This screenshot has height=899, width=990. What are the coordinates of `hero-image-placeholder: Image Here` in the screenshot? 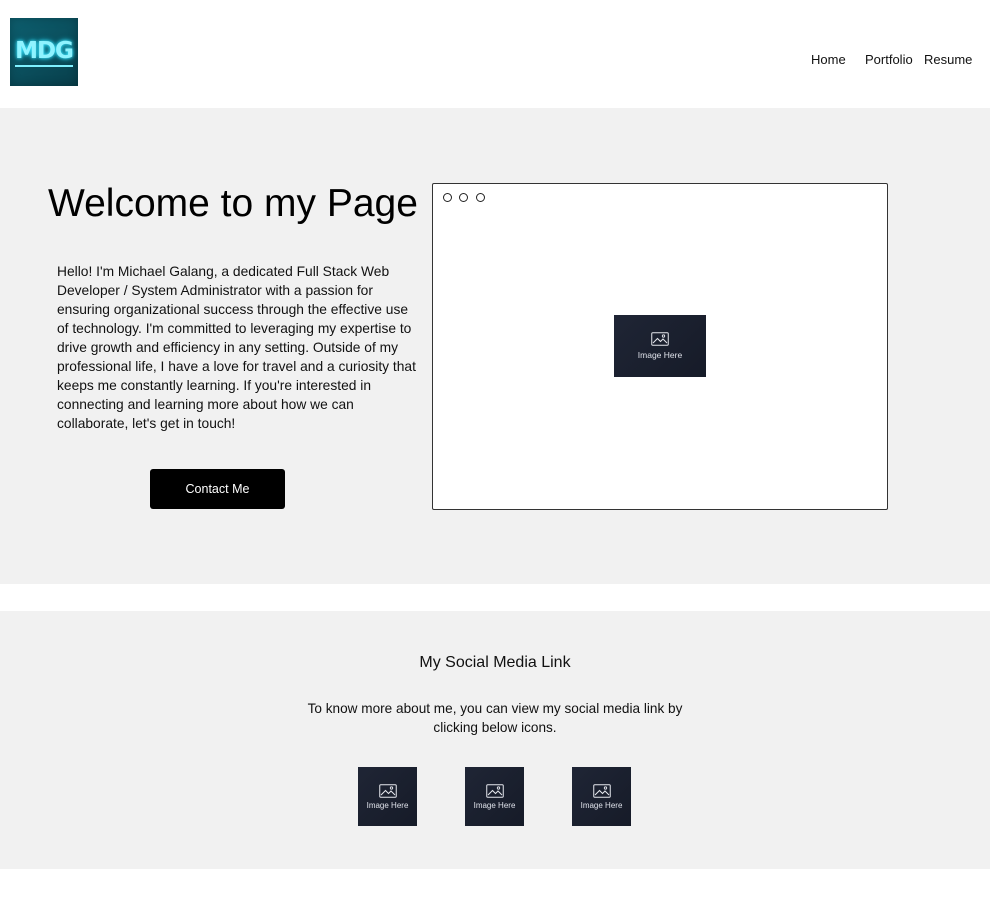 It's located at (660, 346).